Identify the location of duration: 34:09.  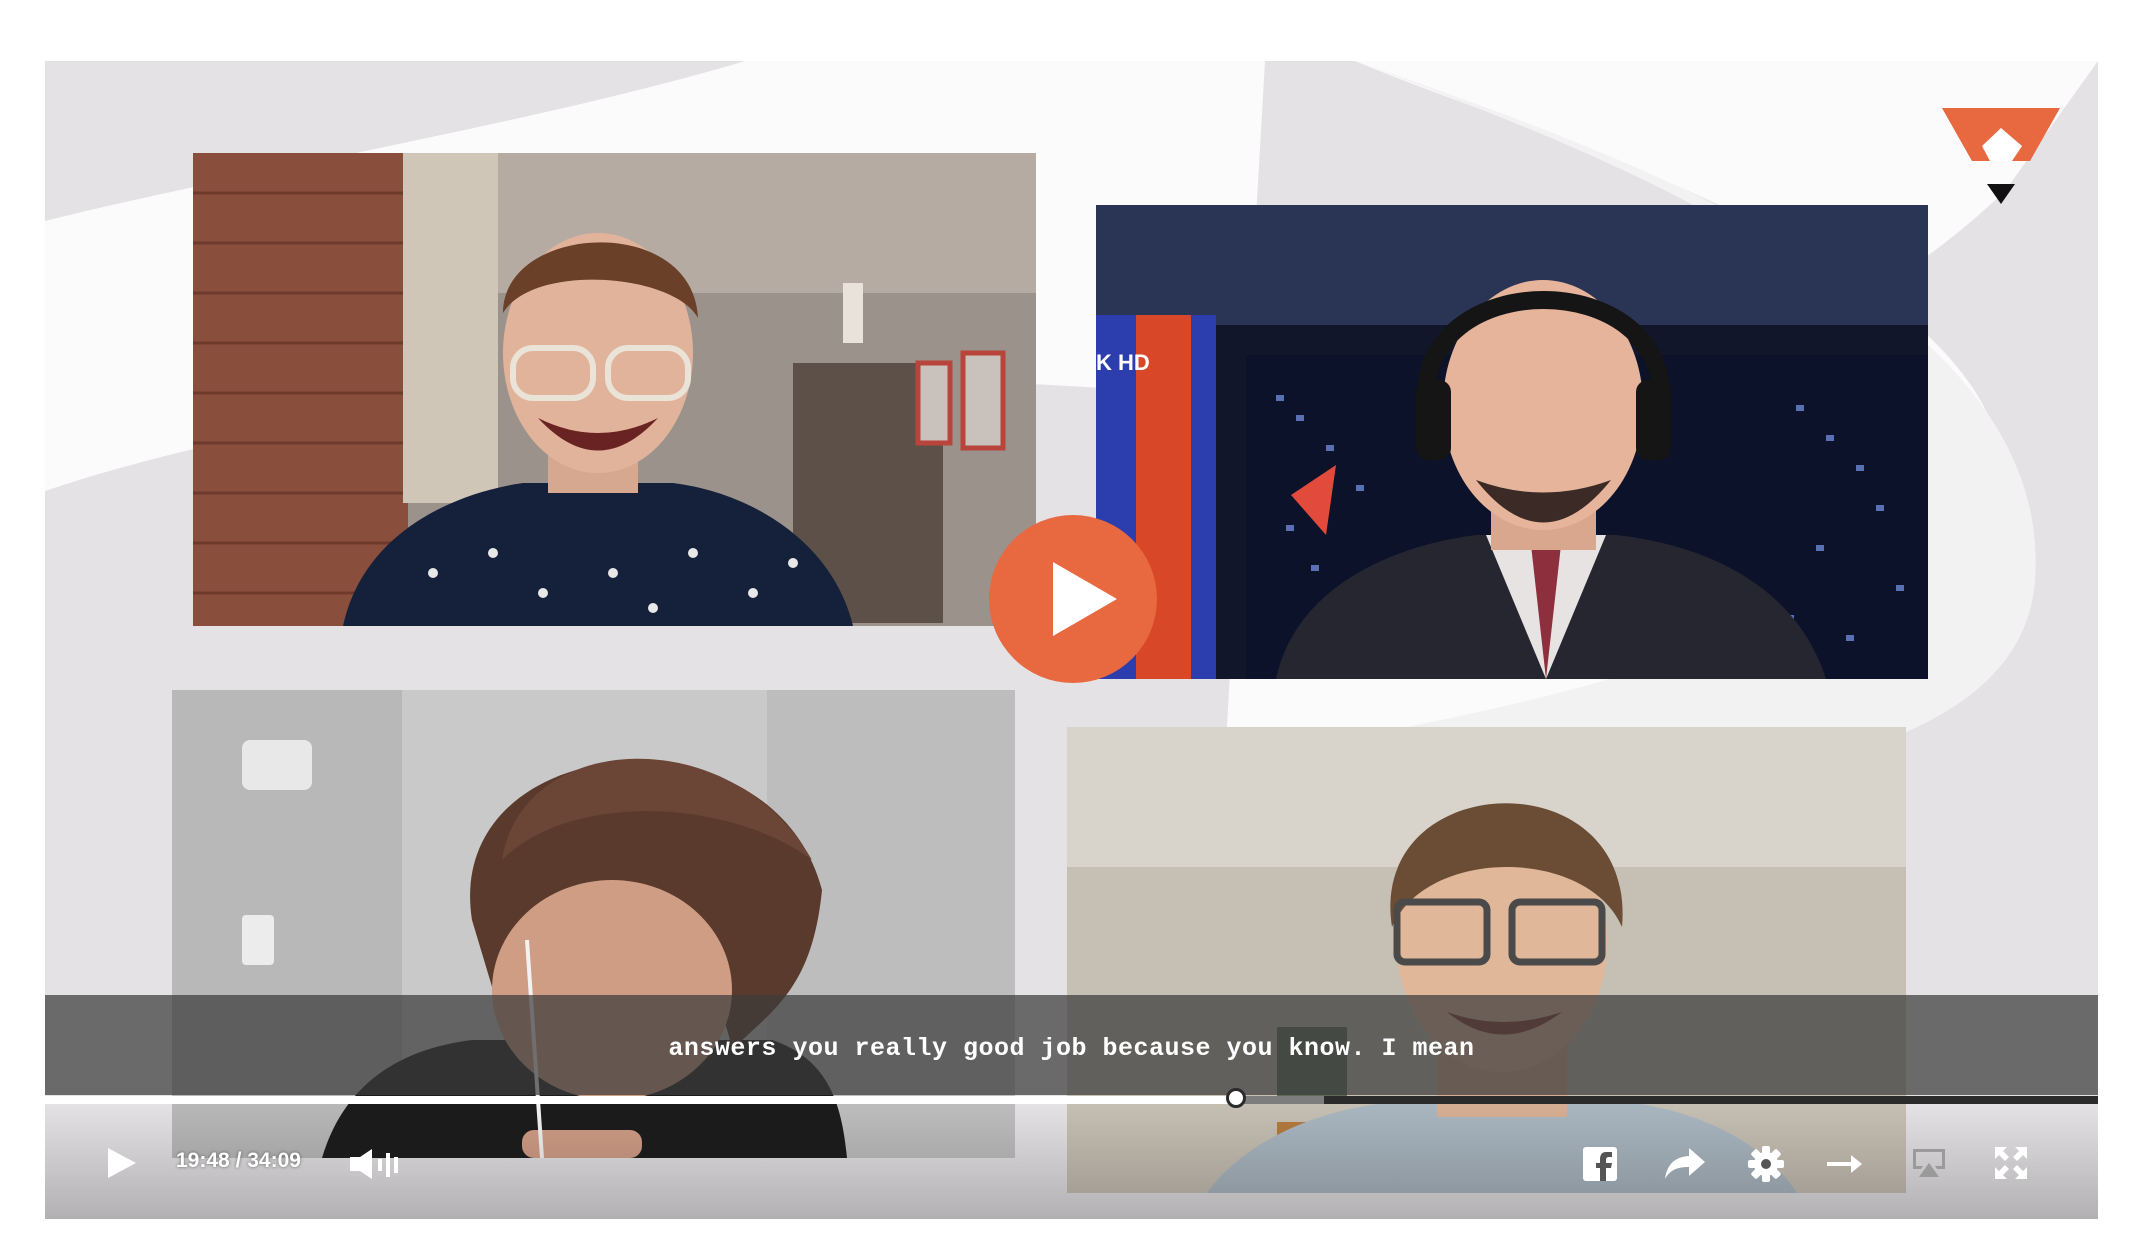
(274, 1160).